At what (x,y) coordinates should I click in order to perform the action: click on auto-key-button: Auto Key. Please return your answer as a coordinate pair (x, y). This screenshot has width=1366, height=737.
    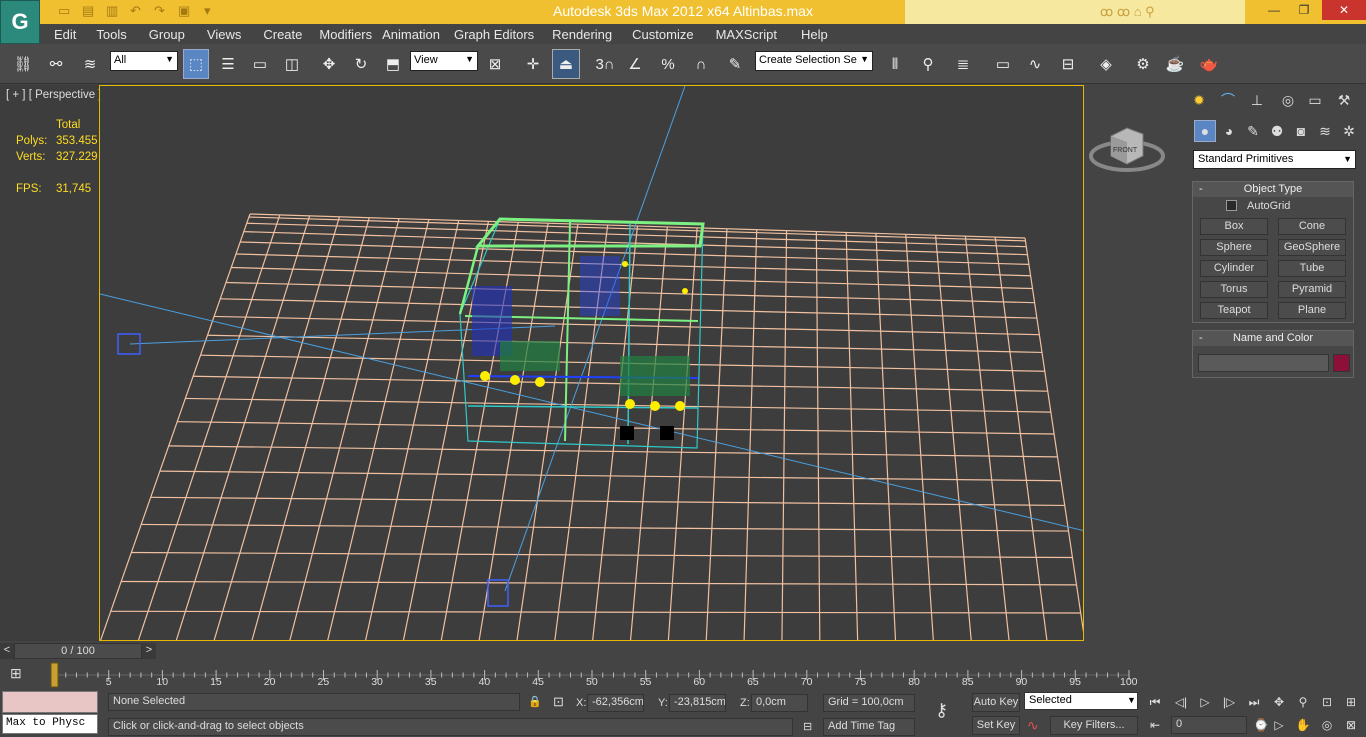
    Looking at the image, I should click on (996, 702).